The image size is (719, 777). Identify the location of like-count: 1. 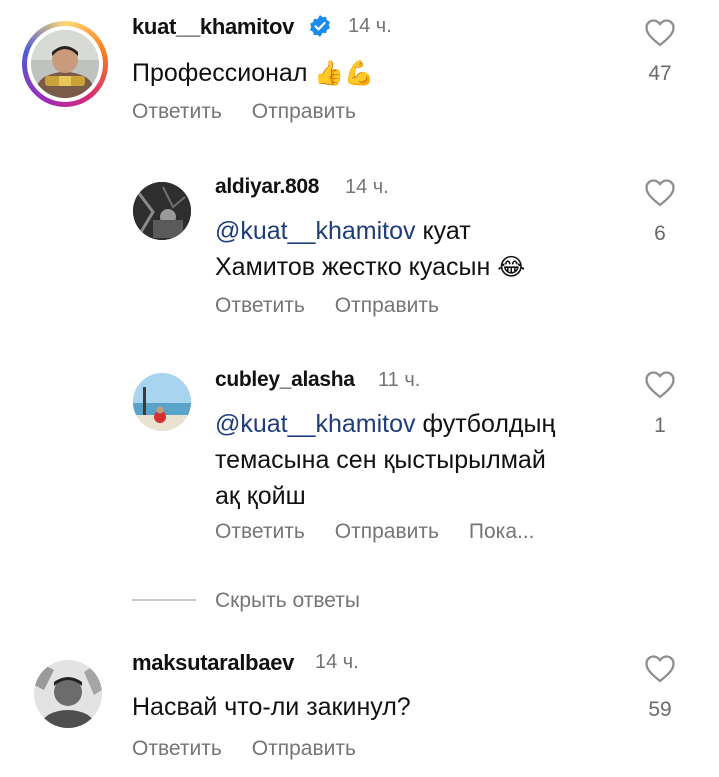
(660, 425).